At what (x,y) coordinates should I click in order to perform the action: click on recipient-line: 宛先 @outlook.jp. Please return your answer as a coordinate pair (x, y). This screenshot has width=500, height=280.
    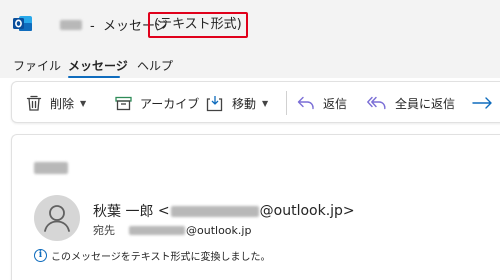
    Looking at the image, I should click on (172, 230).